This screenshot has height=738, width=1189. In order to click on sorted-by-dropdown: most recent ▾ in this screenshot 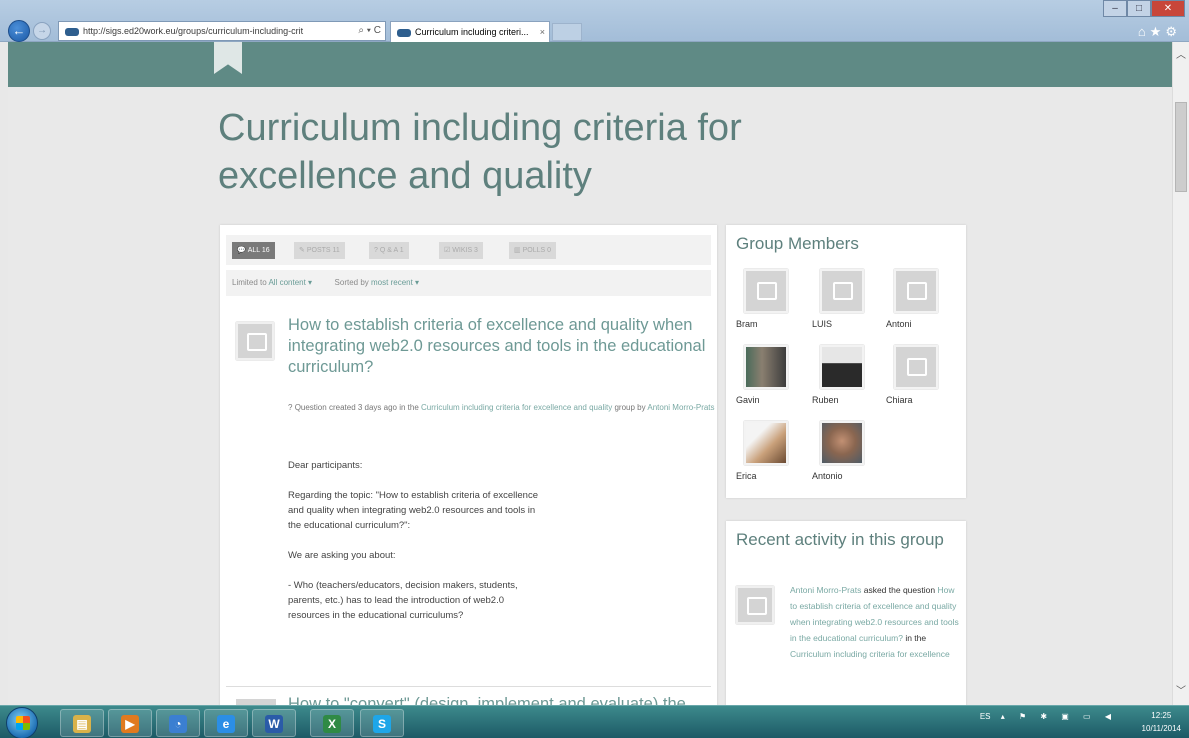, I will do `click(395, 282)`.